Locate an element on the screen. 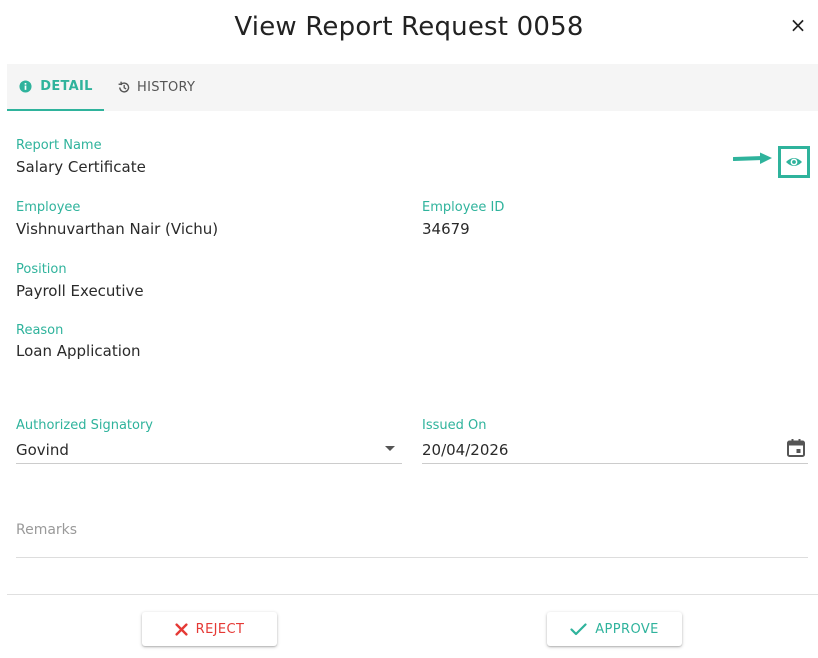 The image size is (818, 658). eye-icon is located at coordinates (794, 162).